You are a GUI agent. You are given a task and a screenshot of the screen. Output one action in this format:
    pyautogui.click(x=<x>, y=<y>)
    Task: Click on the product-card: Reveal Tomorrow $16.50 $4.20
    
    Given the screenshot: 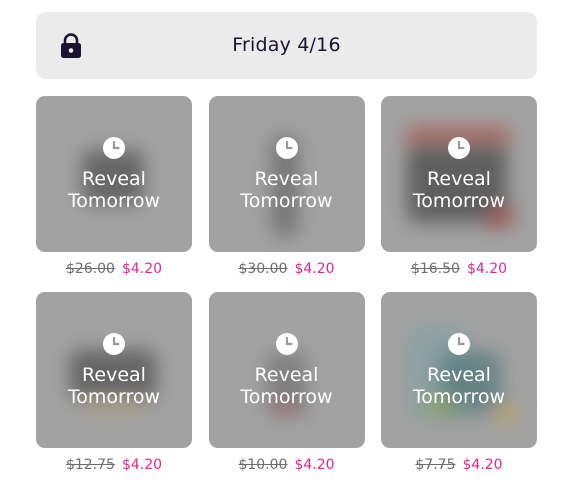 What is the action you would take?
    pyautogui.click(x=459, y=194)
    